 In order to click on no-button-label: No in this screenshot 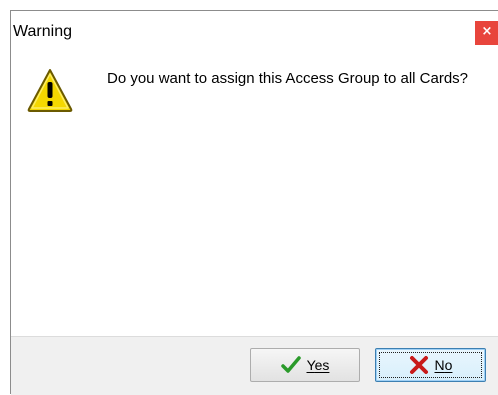, I will do `click(443, 365)`.